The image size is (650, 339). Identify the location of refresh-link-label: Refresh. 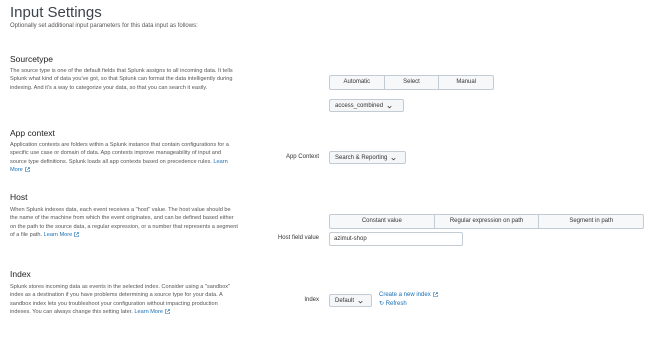
(396, 304).